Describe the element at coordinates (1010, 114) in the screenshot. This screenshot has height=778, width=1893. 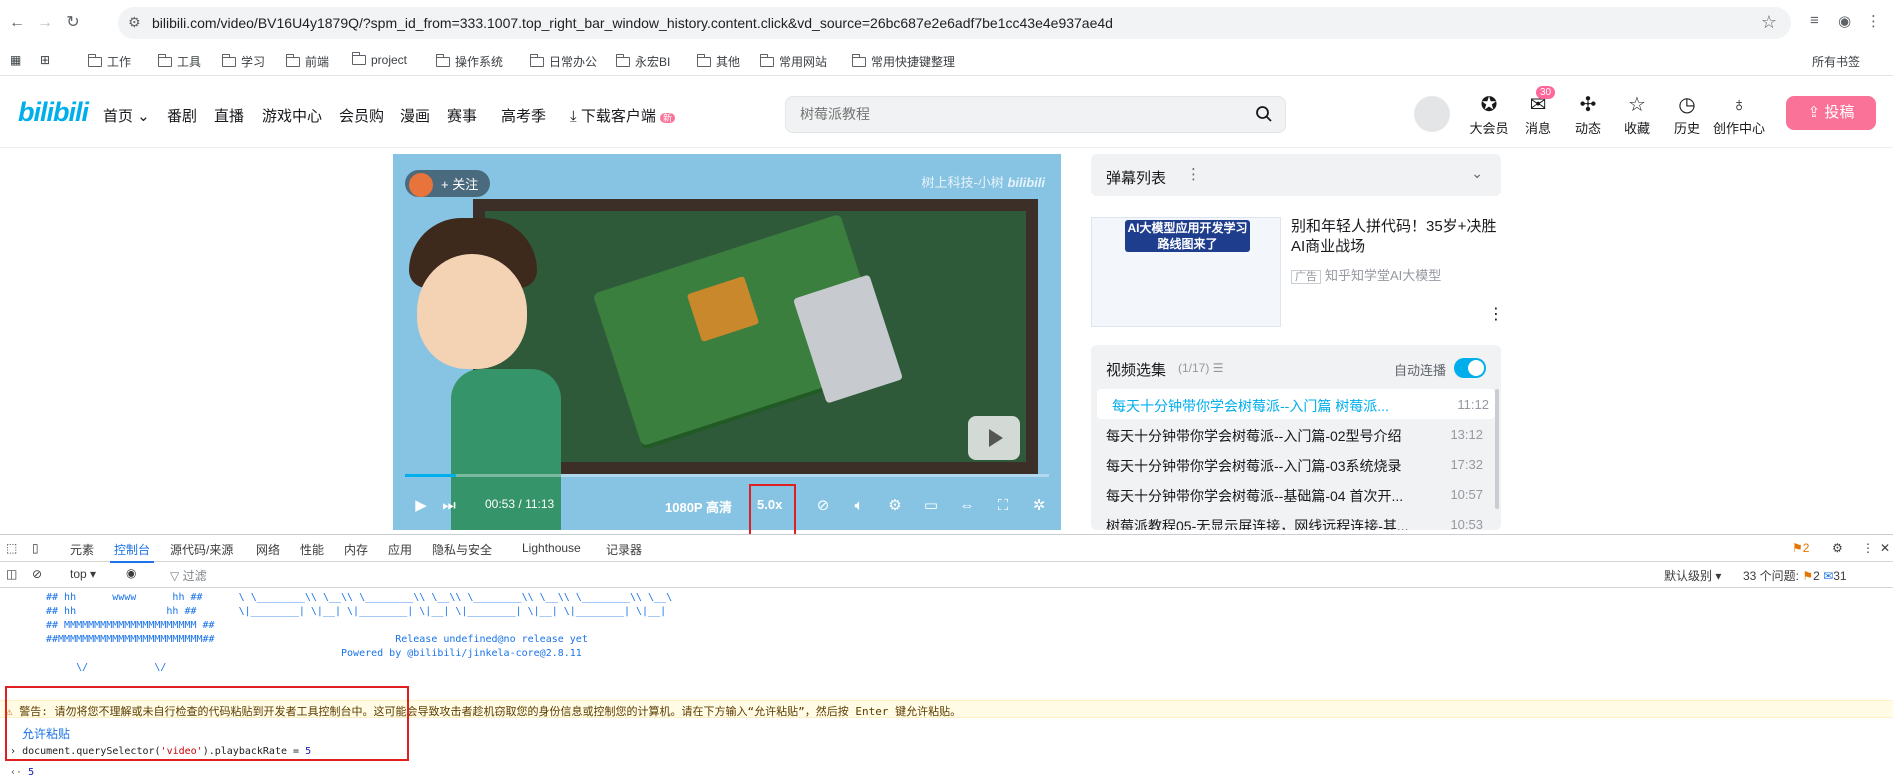
I see `search-input` at that location.